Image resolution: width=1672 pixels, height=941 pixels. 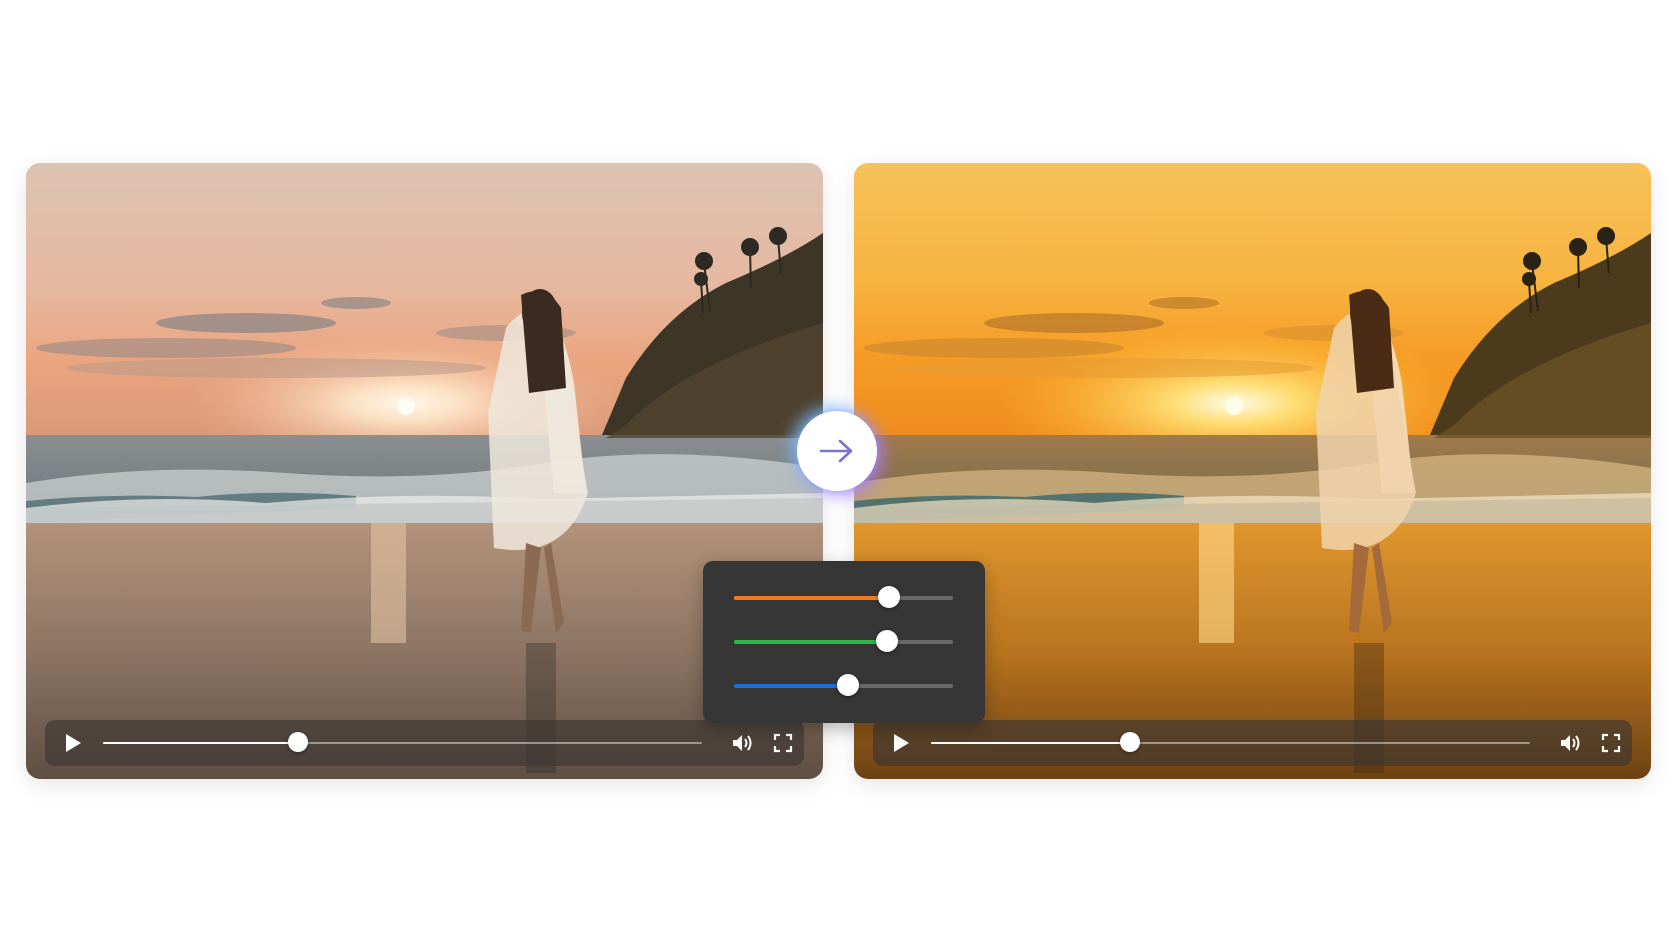 I want to click on before-progress-track, so click(x=402, y=742).